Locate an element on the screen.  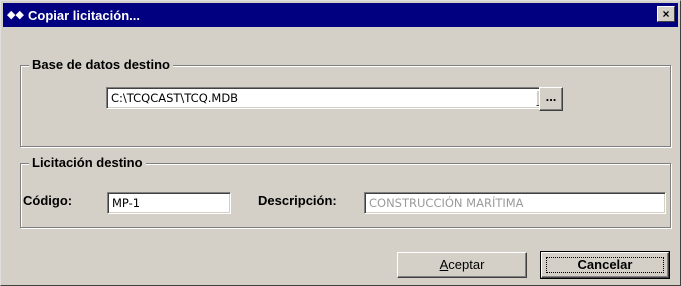
focus-rectangle is located at coordinates (605, 265).